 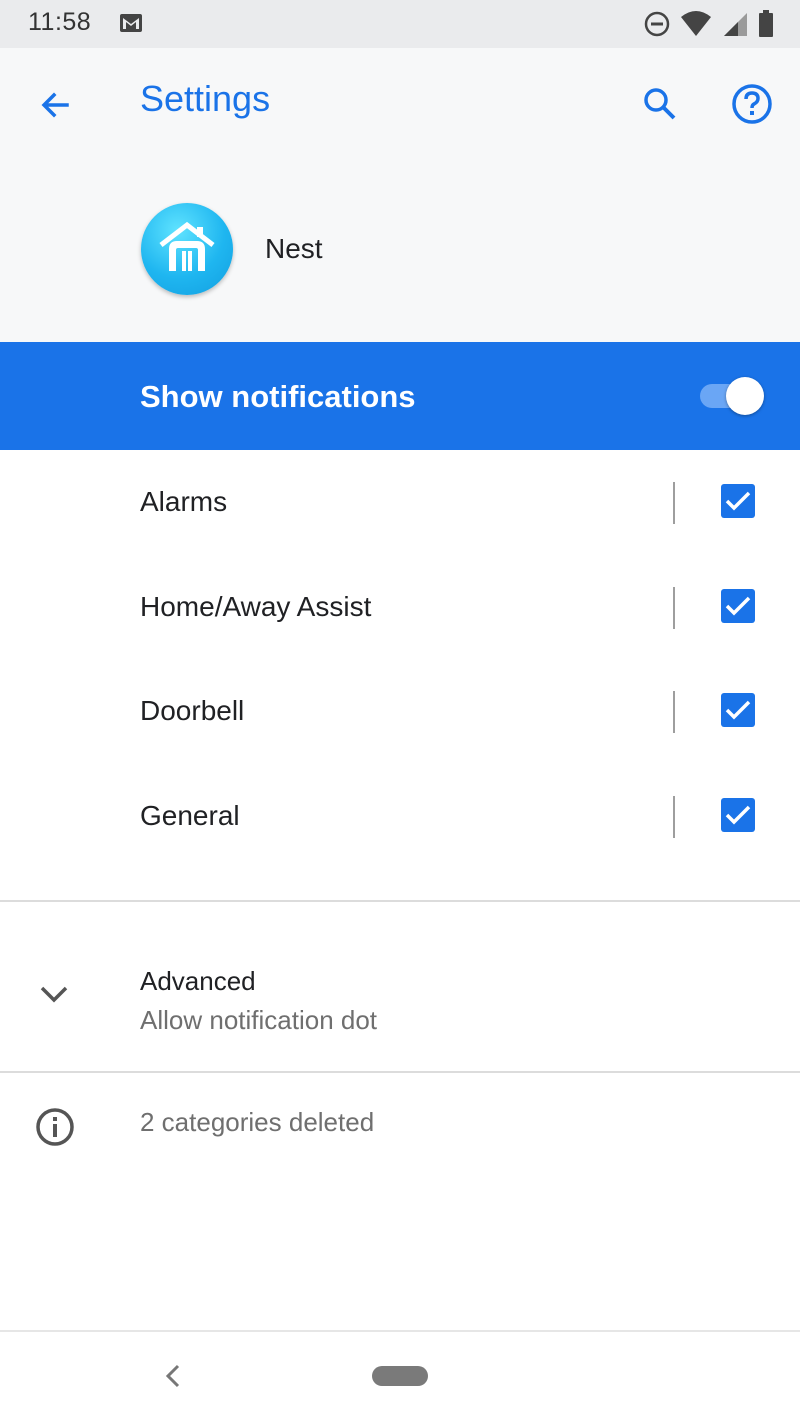 What do you see at coordinates (294, 248) in the screenshot?
I see `app-name: Nest` at bounding box center [294, 248].